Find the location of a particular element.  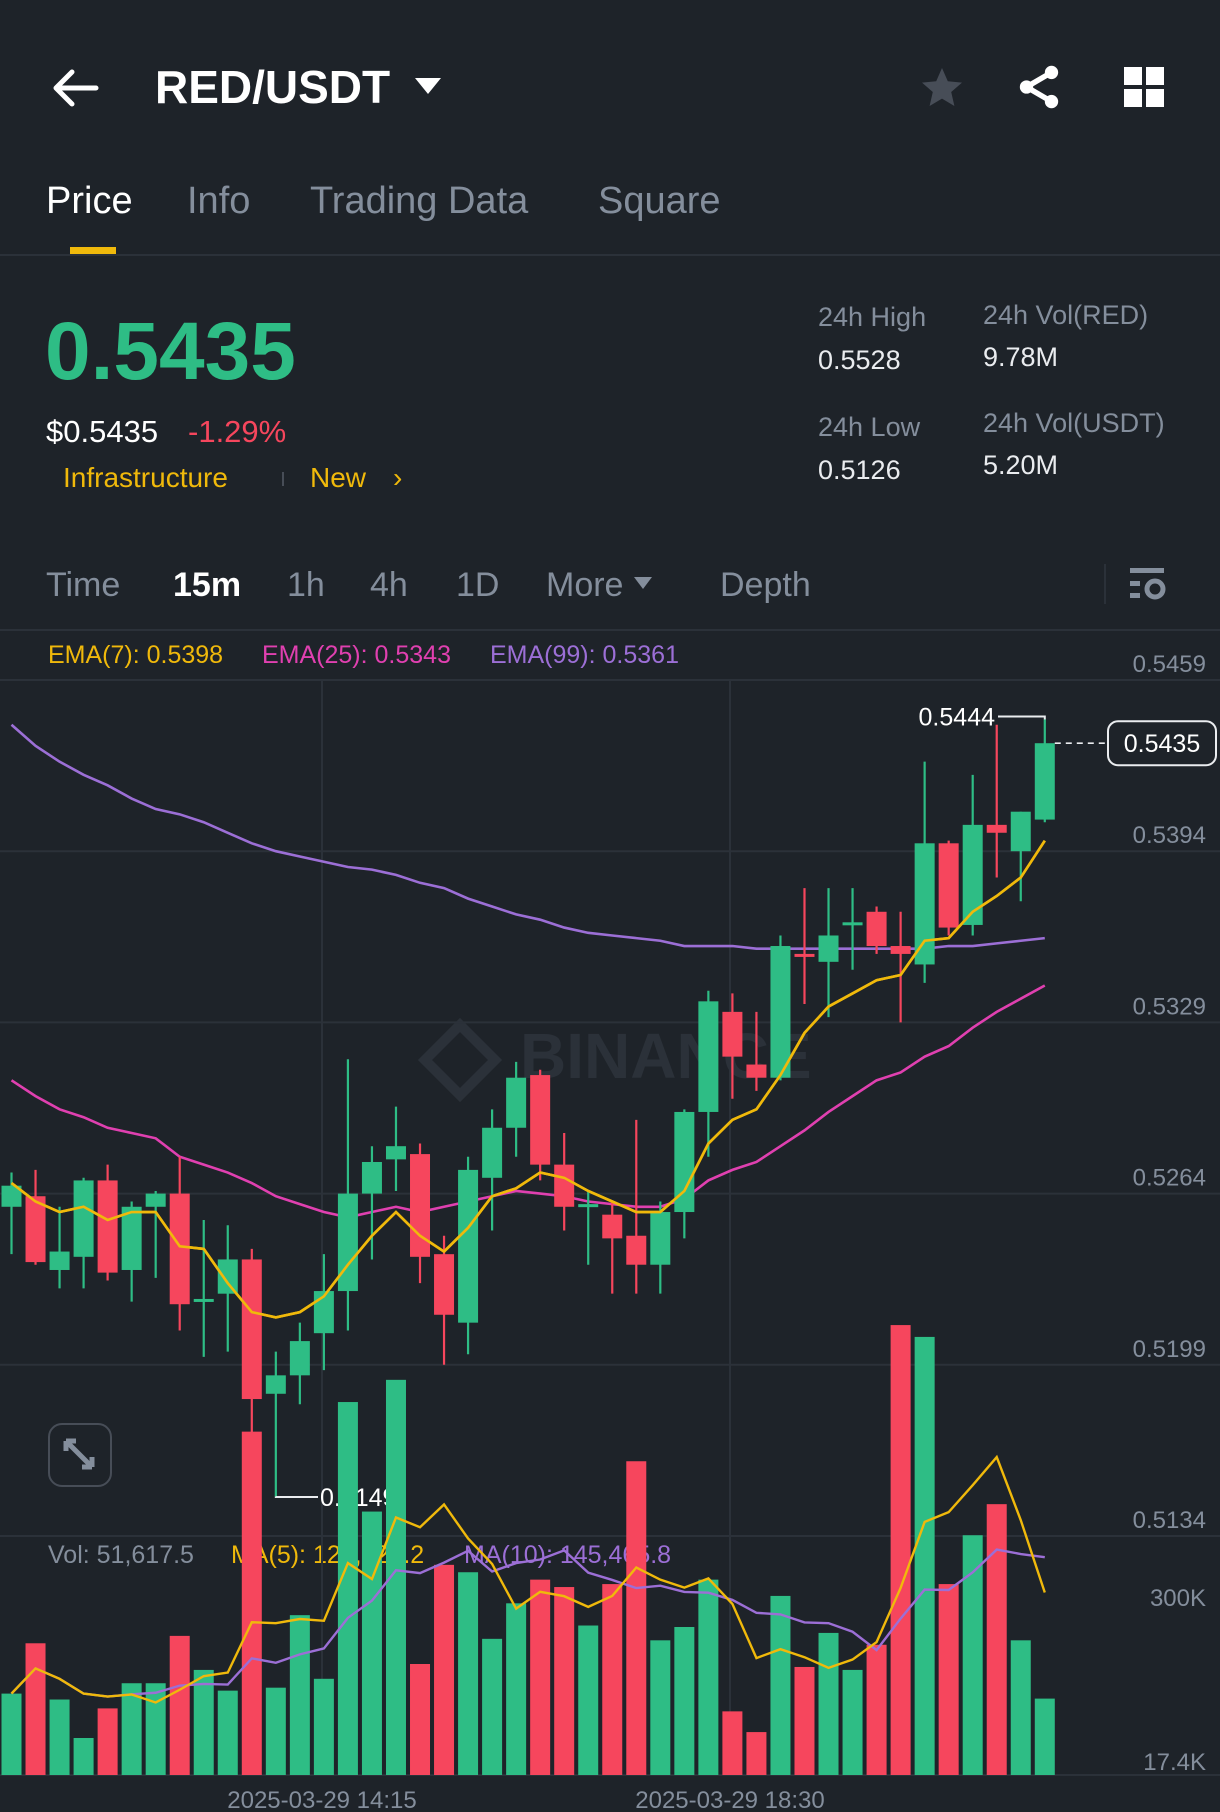

fullscreen-button is located at coordinates (80, 1455).